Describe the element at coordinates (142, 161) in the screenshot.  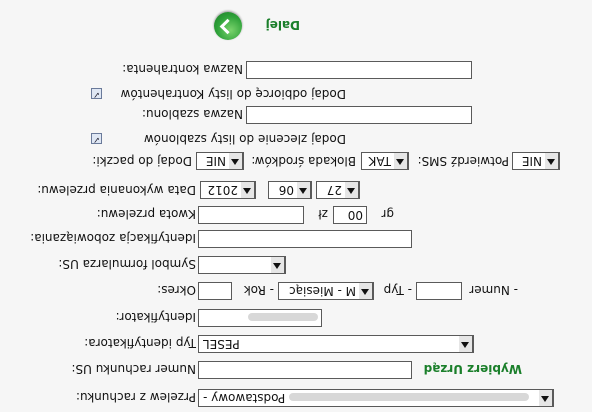
I see `package-label: Dodaj do paczki:` at that location.